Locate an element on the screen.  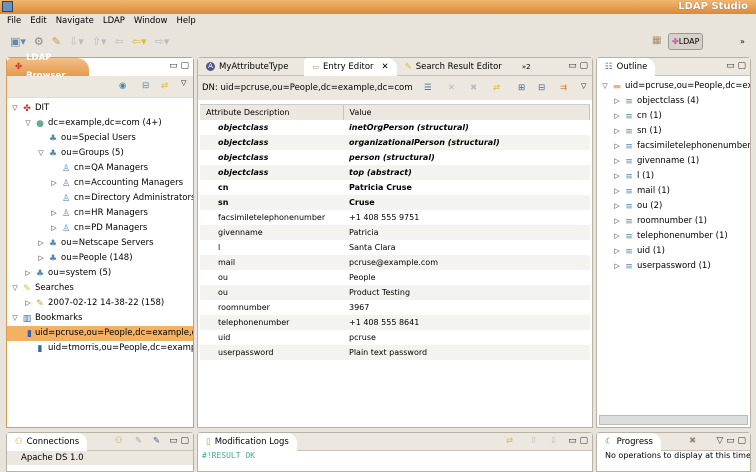
tree-item: ▷ ♣ ou=Netscape Servers is located at coordinates (95, 243).